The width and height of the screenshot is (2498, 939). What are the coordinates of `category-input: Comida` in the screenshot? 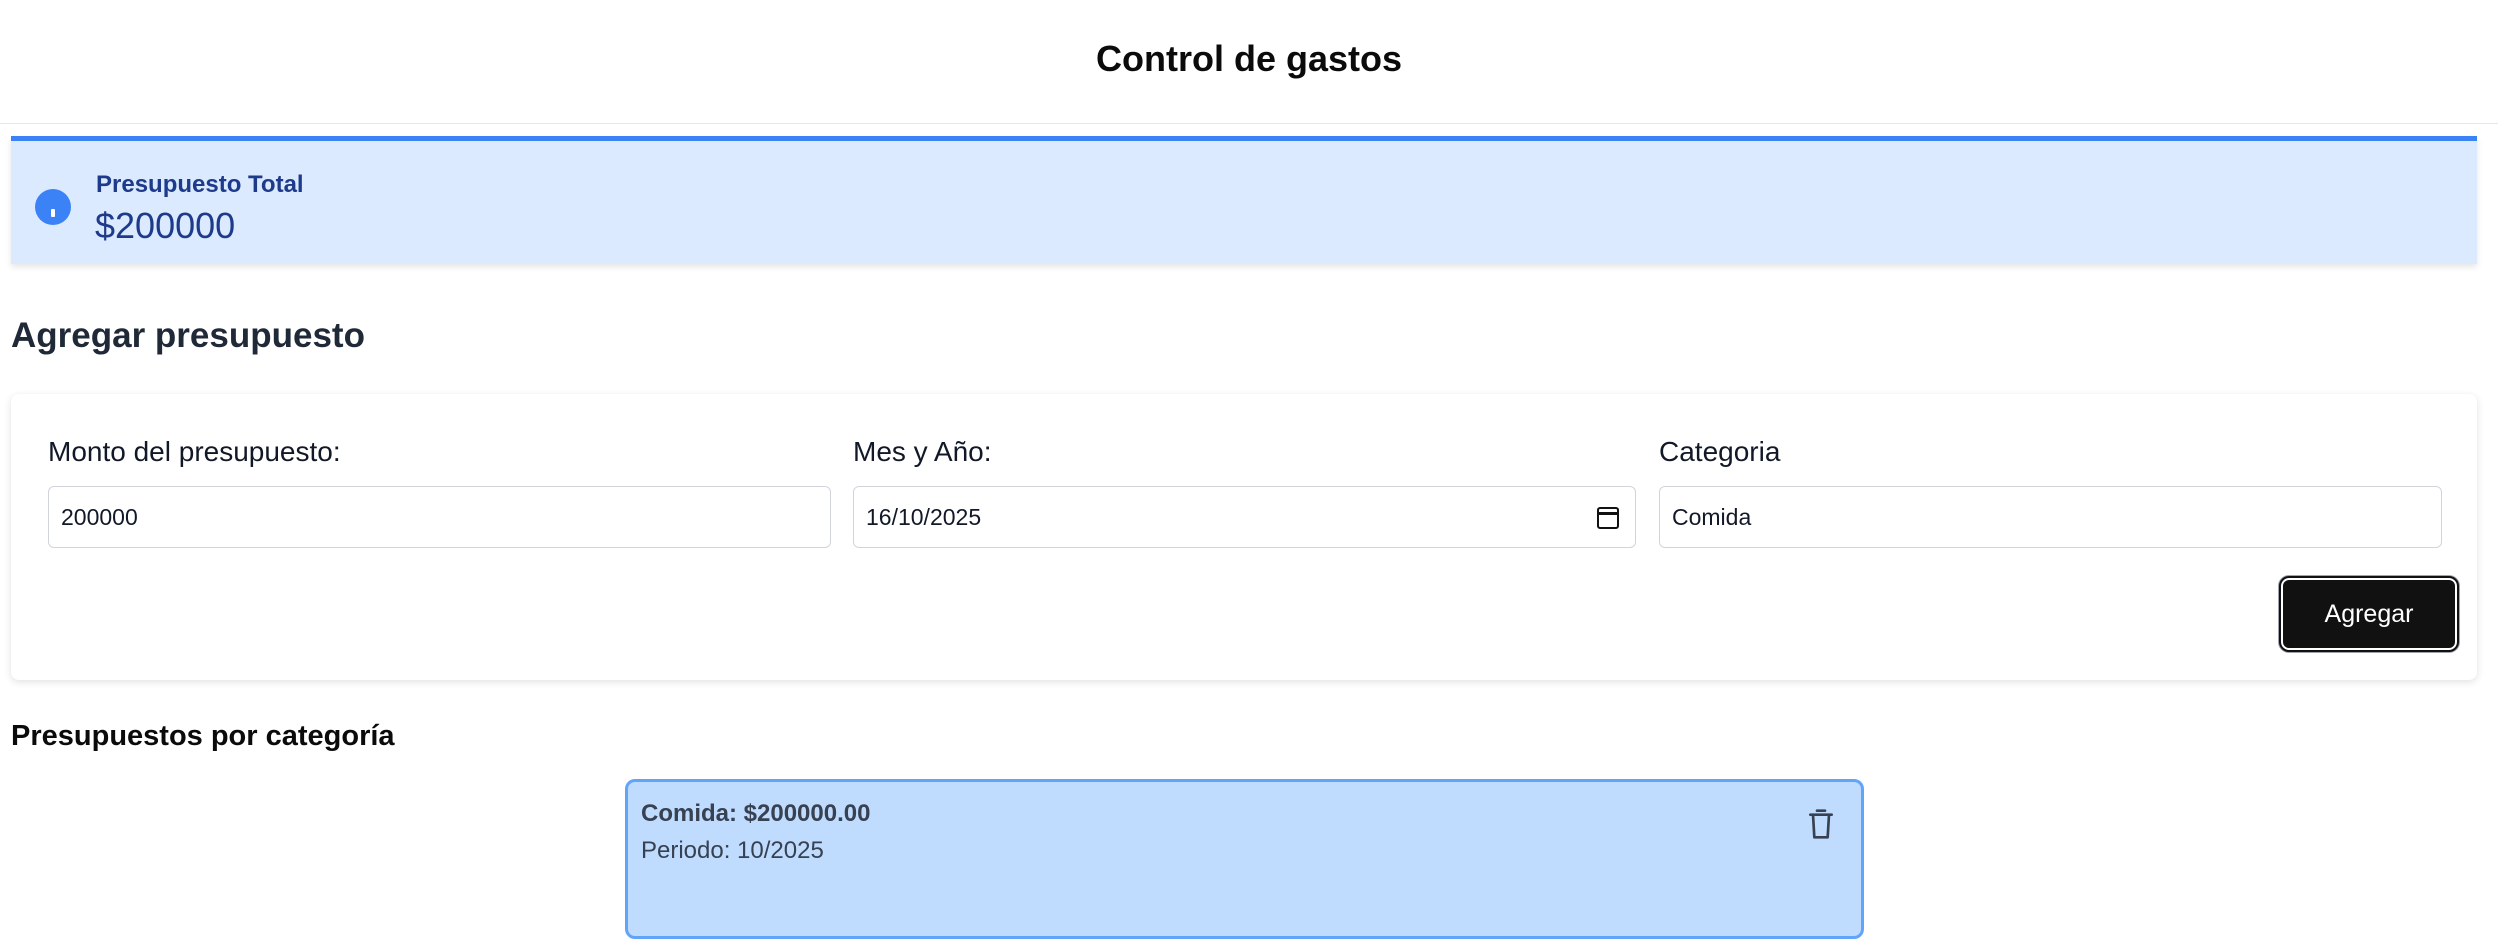 It's located at (2050, 517).